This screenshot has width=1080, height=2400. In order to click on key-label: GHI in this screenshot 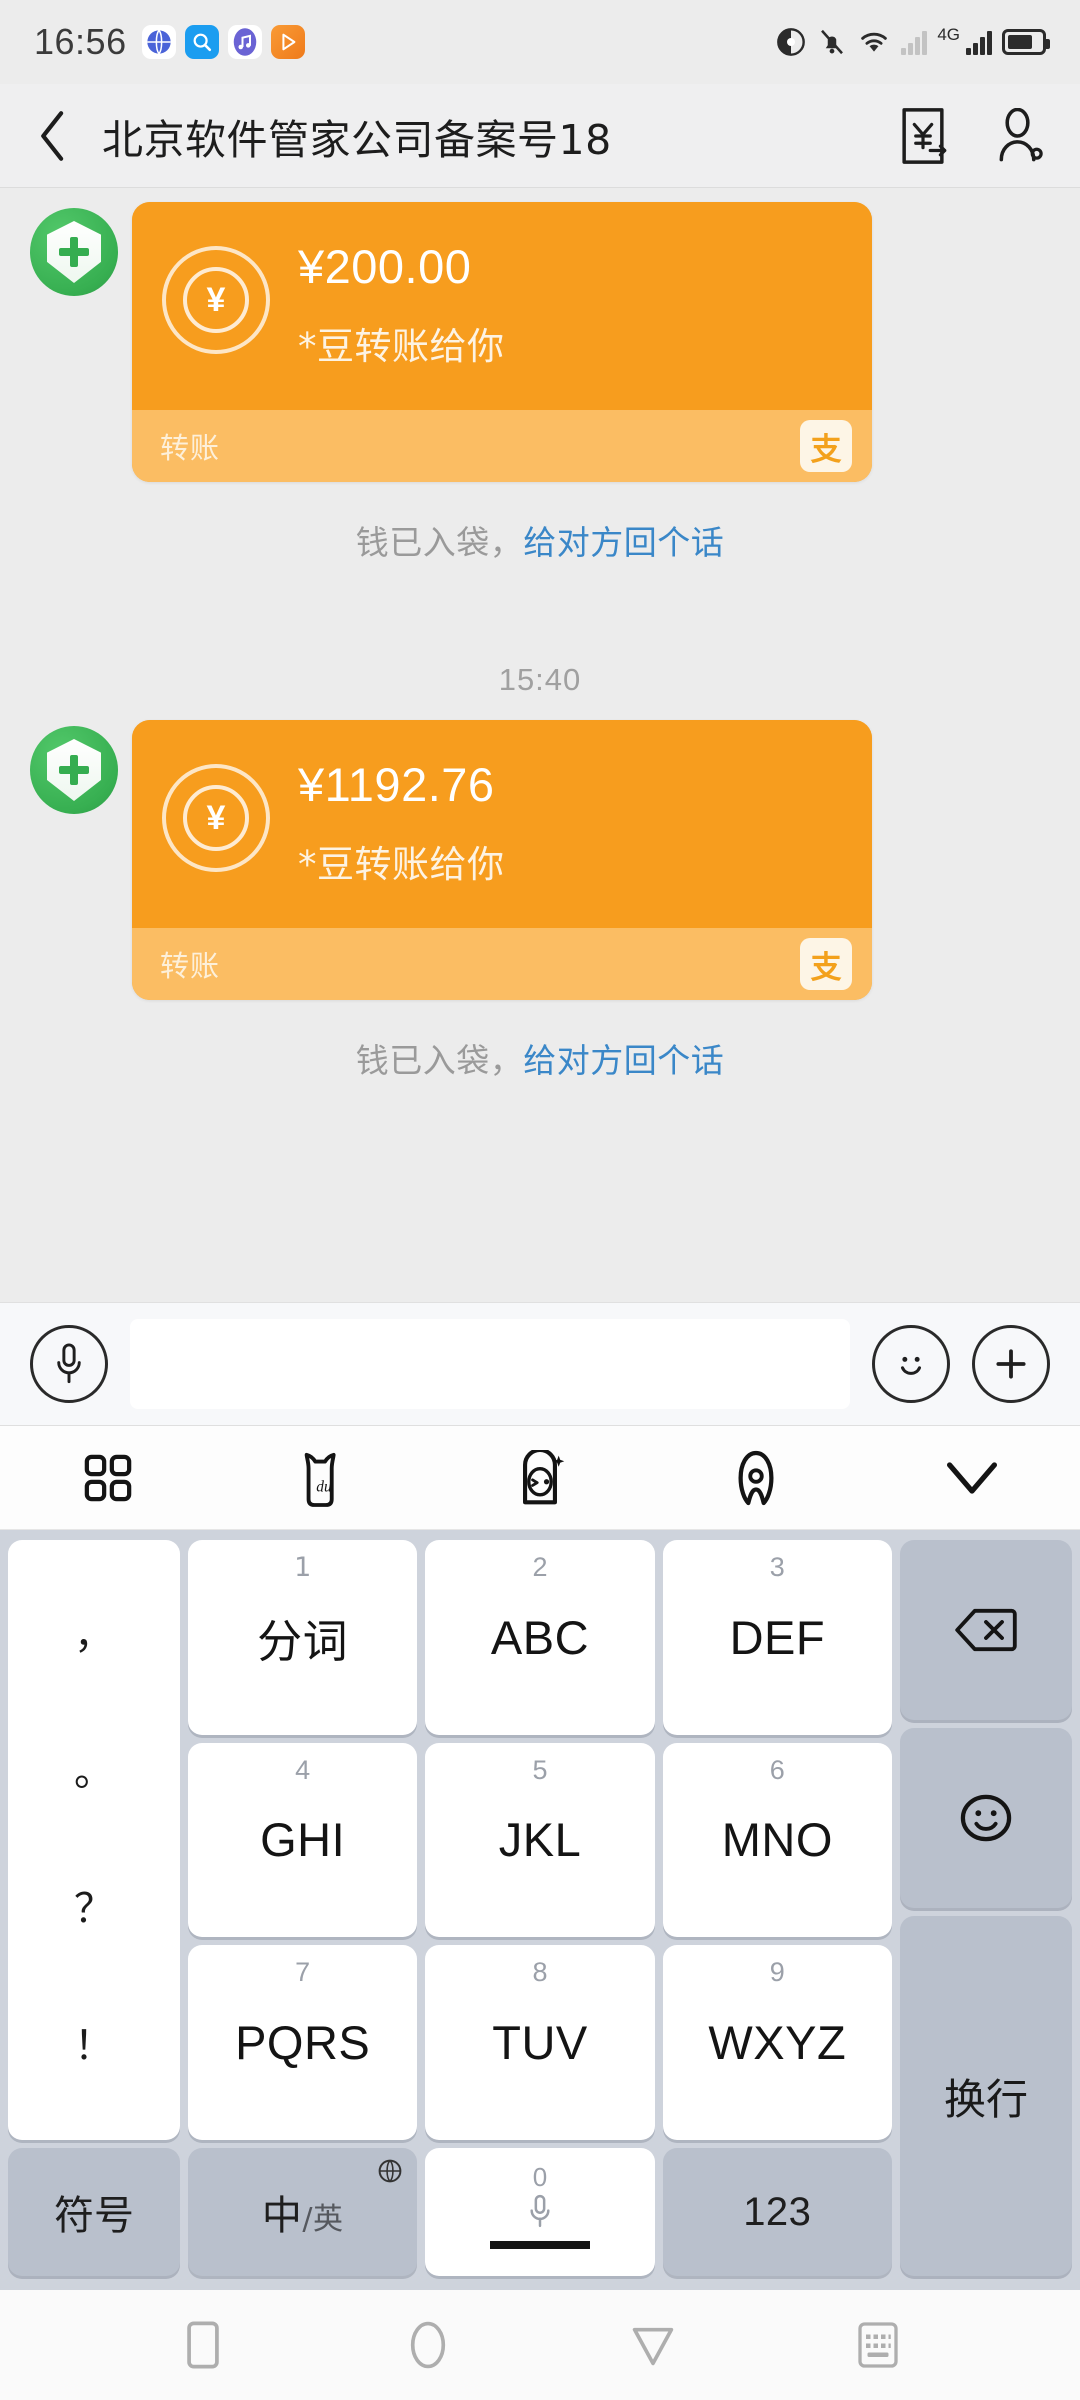, I will do `click(303, 1840)`.